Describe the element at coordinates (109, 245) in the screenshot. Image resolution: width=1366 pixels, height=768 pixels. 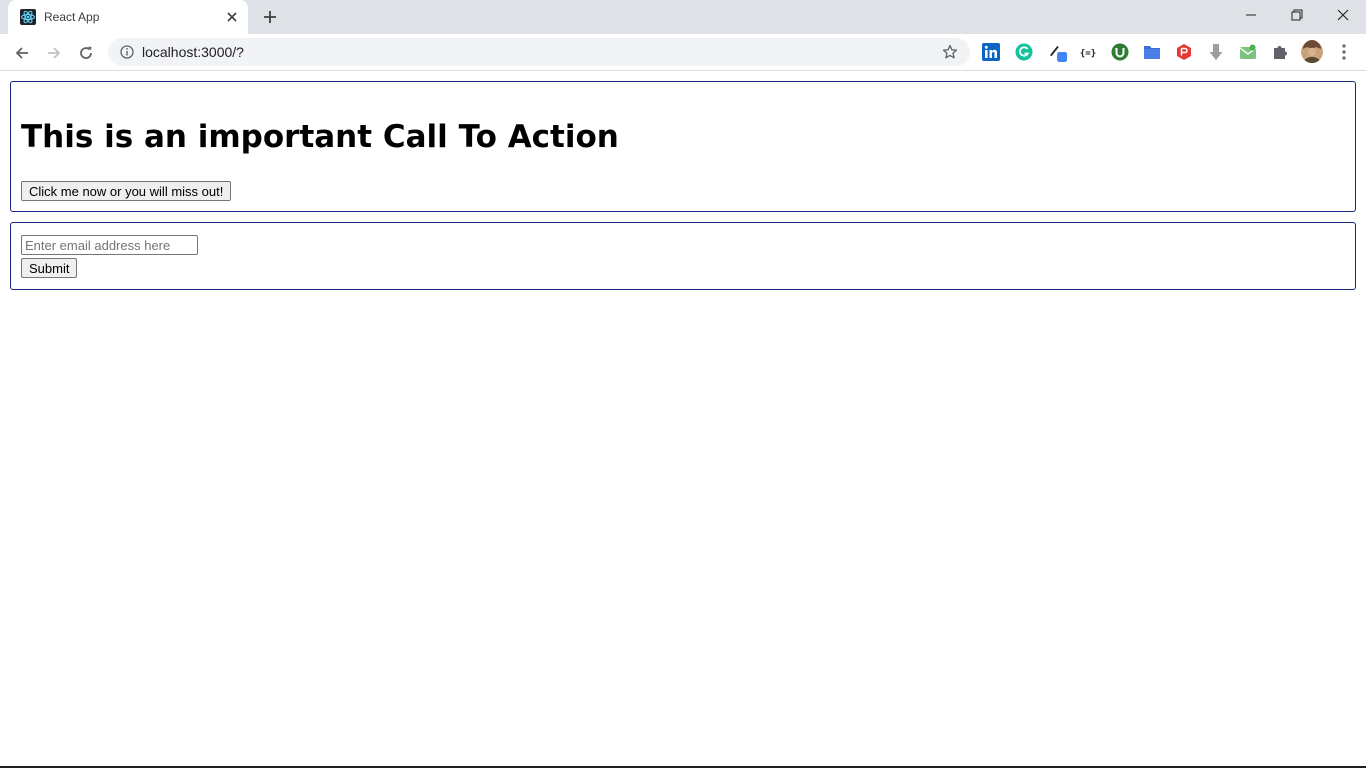
I see `email-input` at that location.